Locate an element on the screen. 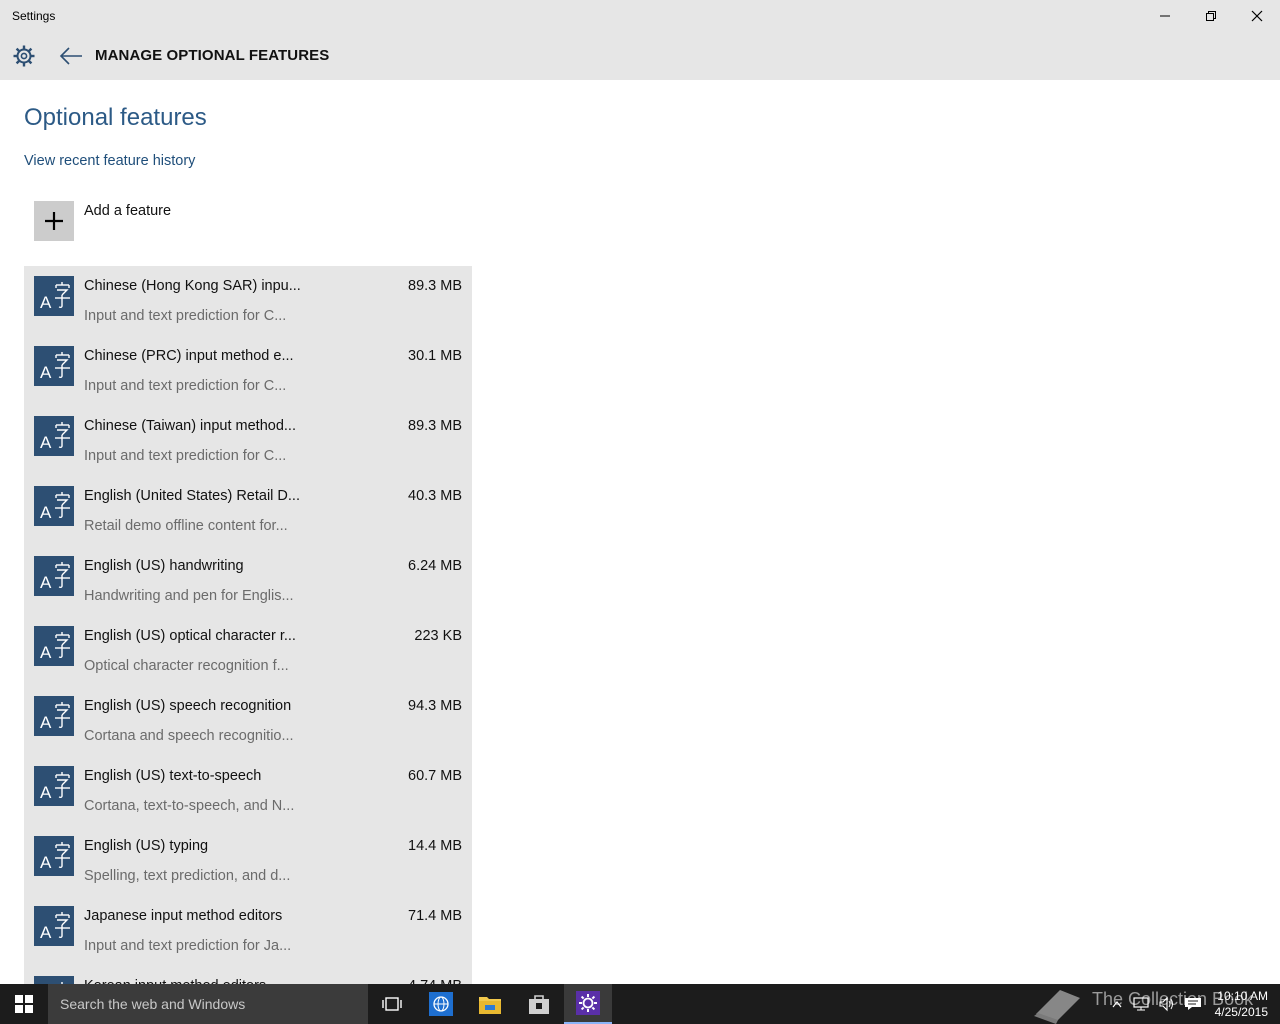 This screenshot has width=1280, height=1024. feature-name: English (US) typing is located at coordinates (146, 846).